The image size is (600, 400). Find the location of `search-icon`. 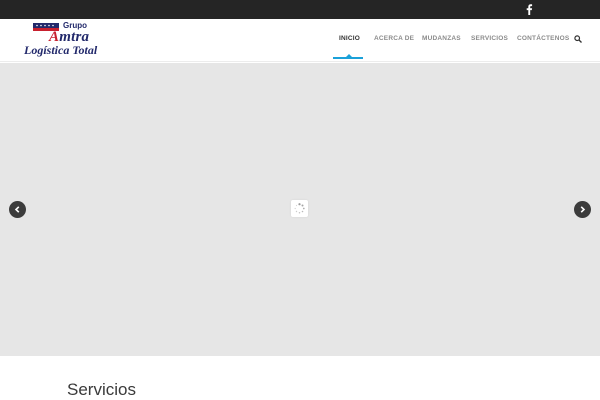

search-icon is located at coordinates (578, 39).